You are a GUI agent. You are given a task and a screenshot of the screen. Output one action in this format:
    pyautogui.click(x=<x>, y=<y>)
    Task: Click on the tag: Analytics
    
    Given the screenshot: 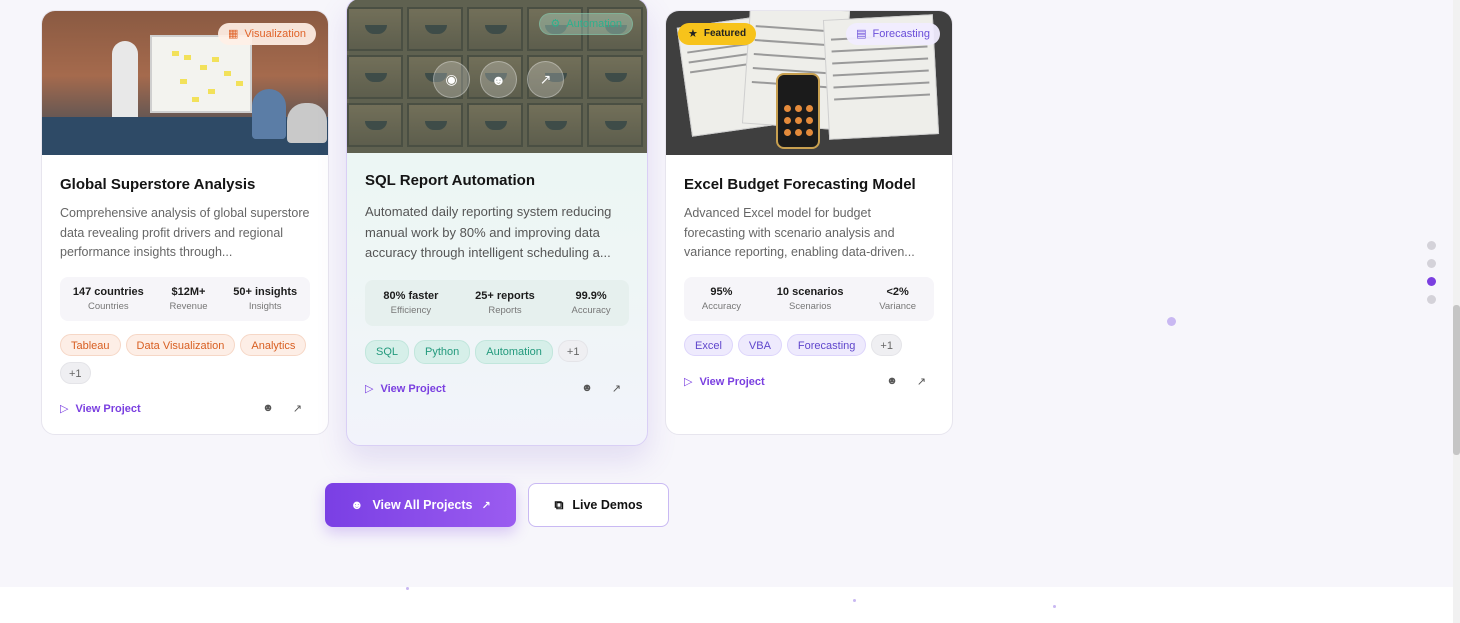 What is the action you would take?
    pyautogui.click(x=273, y=345)
    